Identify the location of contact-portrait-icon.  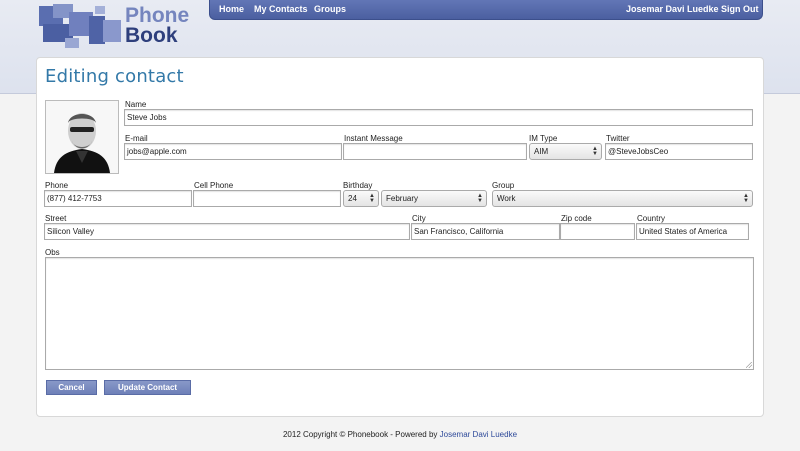
(82, 137).